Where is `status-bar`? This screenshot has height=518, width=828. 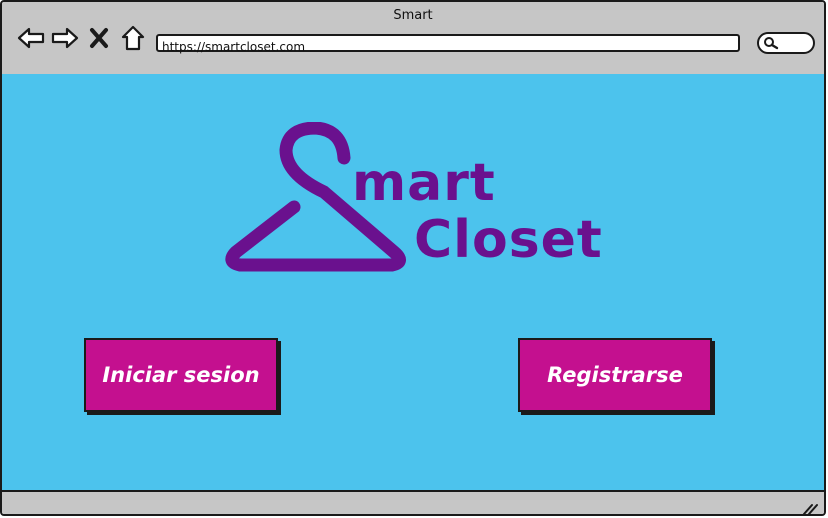
status-bar is located at coordinates (413, 503).